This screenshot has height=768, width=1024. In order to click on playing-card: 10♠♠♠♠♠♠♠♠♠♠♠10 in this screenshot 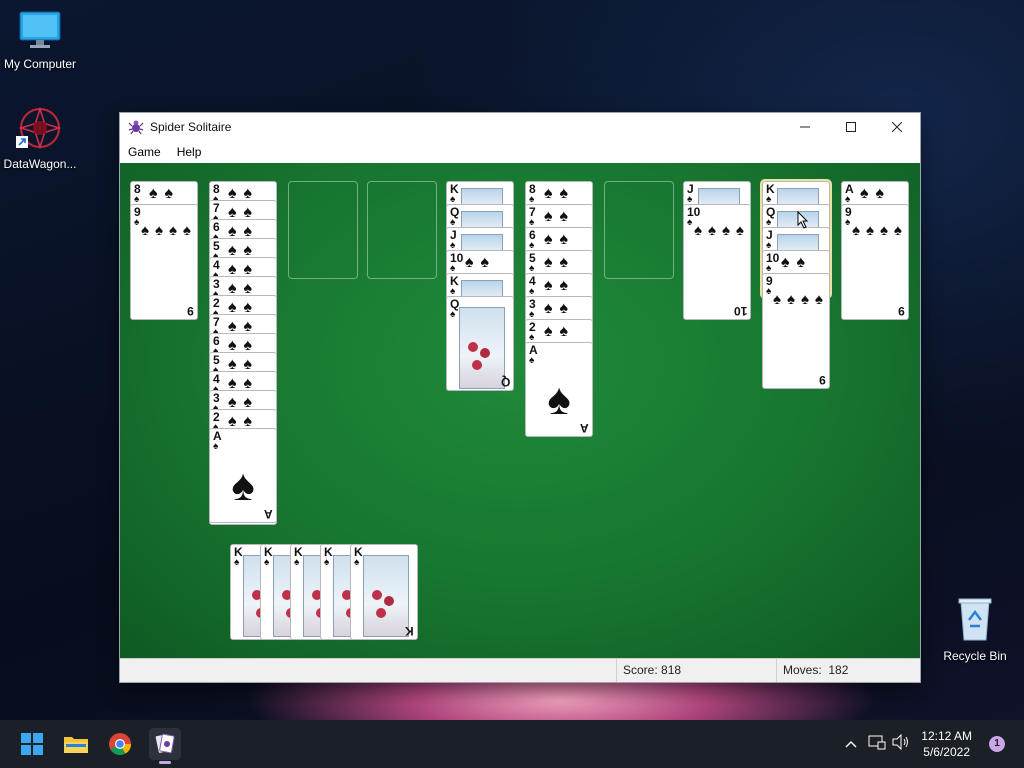, I will do `click(717, 262)`.